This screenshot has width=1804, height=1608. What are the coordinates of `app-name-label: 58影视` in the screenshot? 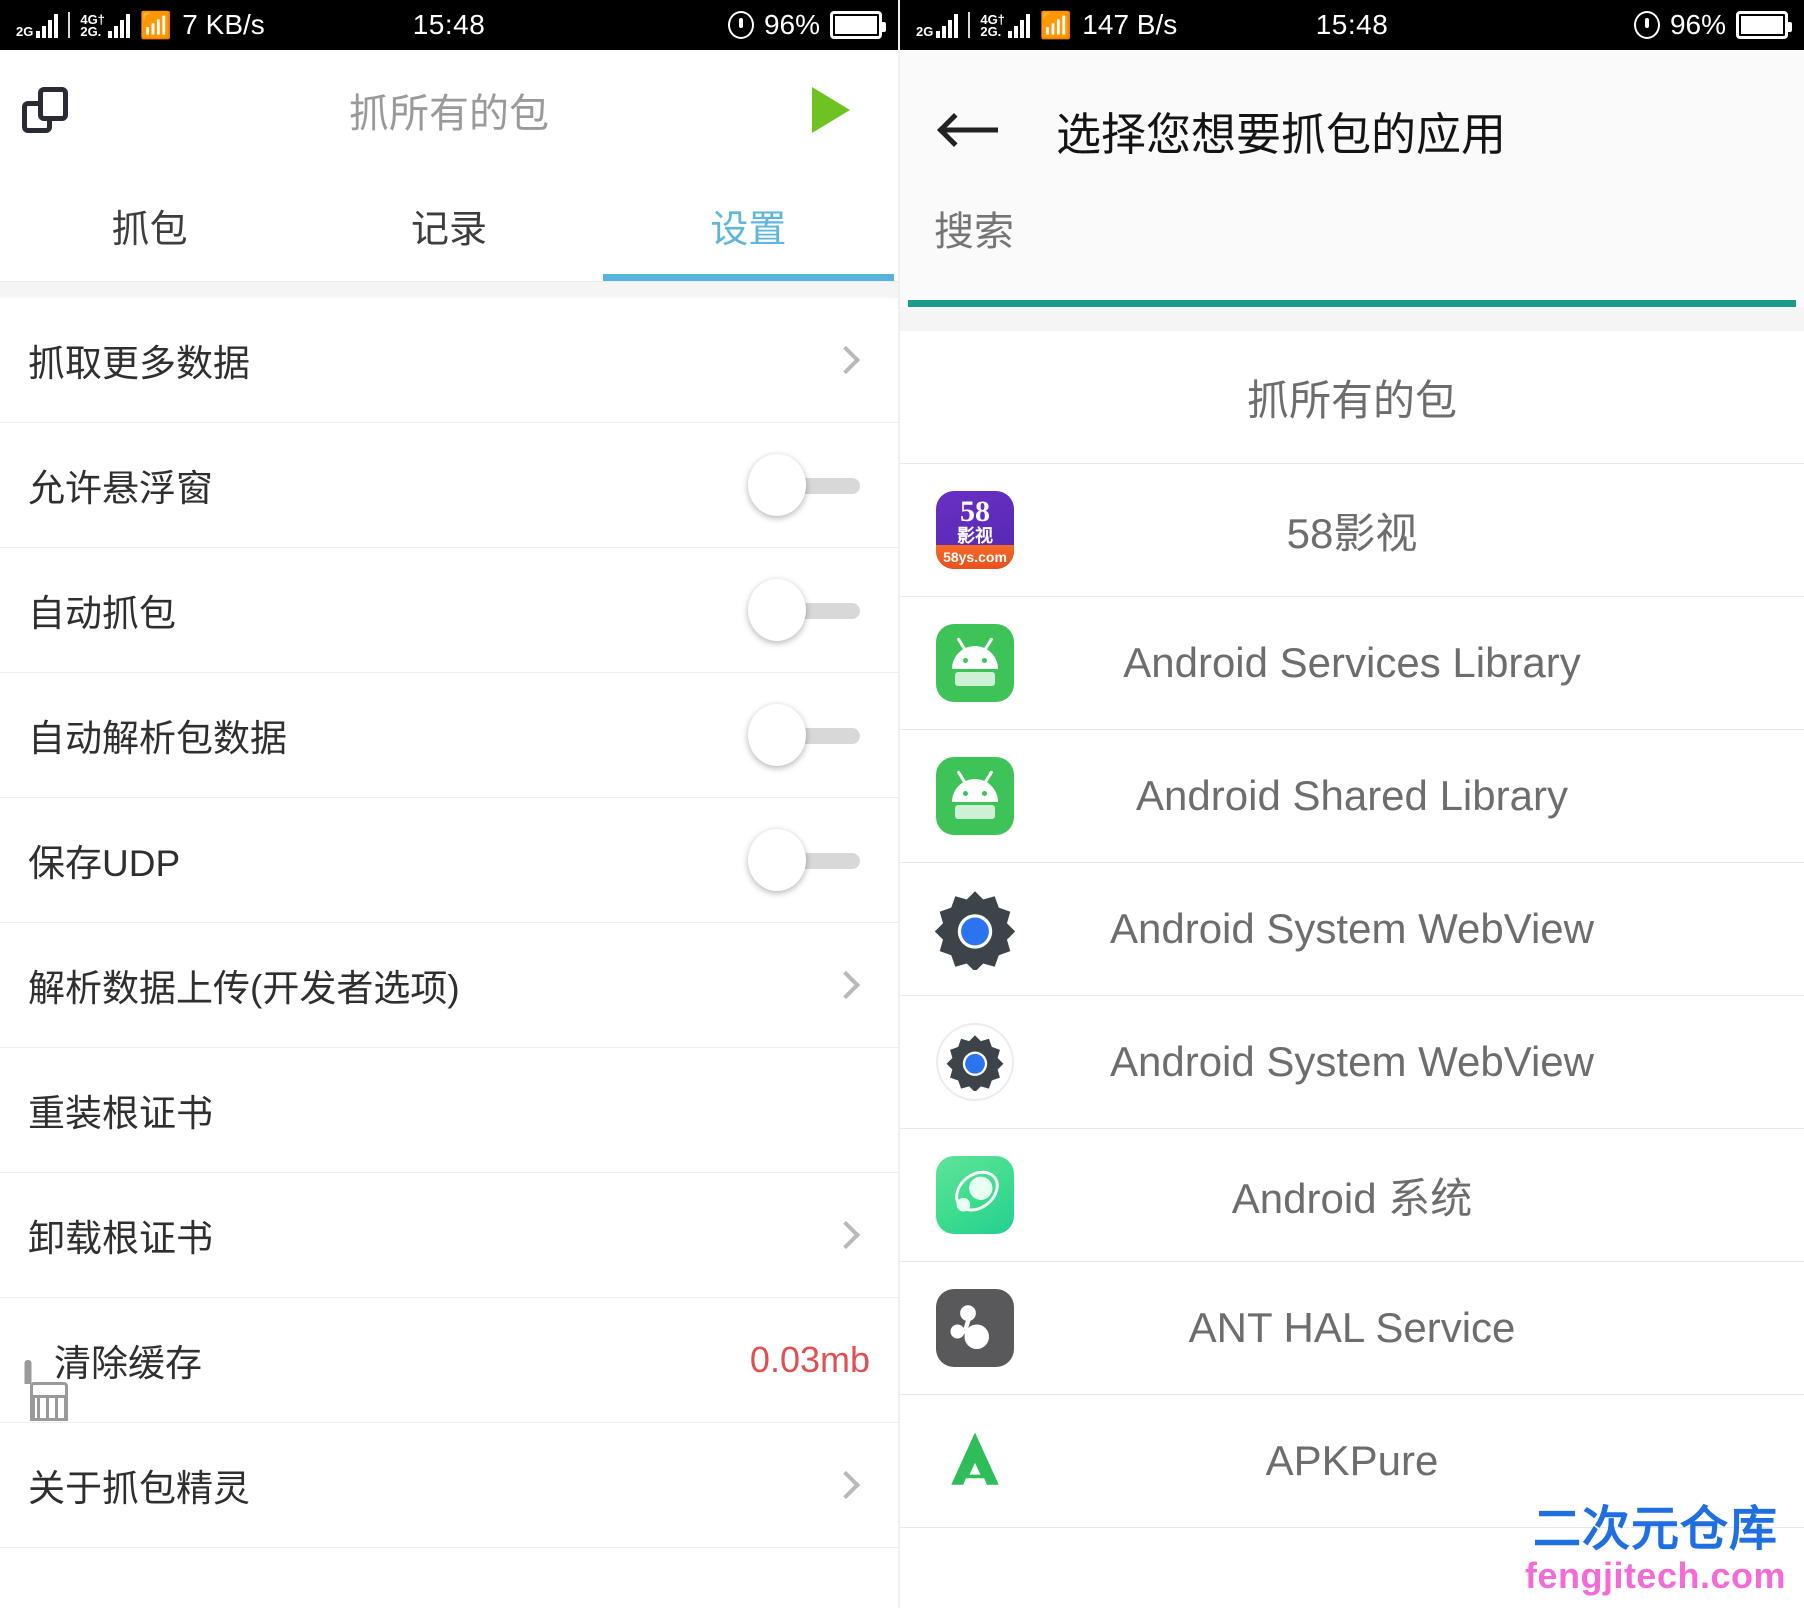 It's located at (1352, 533).